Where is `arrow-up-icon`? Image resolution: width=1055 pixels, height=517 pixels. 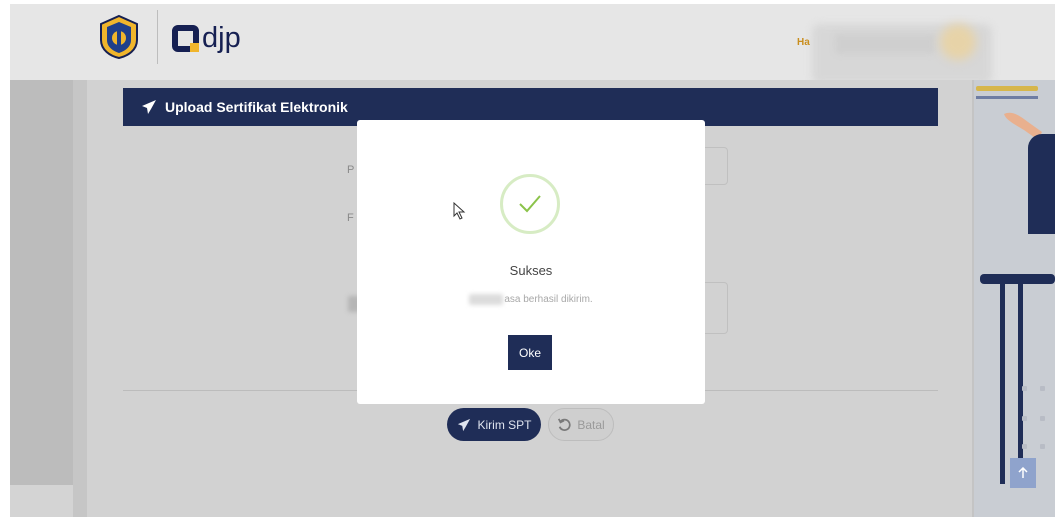
arrow-up-icon is located at coordinates (1023, 472).